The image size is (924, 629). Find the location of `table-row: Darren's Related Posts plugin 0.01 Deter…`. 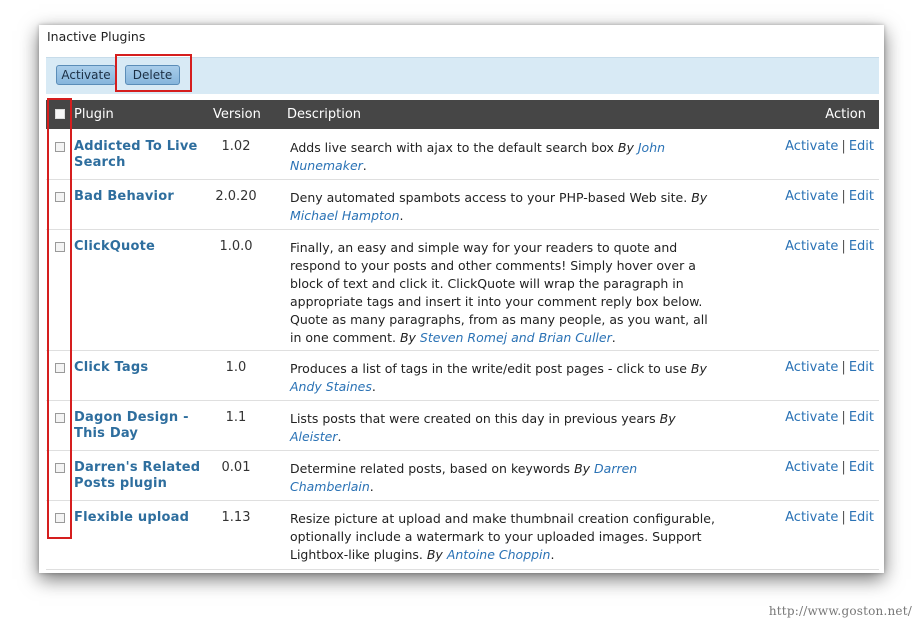

table-row: Darren's Related Posts plugin 0.01 Deter… is located at coordinates (462, 476).